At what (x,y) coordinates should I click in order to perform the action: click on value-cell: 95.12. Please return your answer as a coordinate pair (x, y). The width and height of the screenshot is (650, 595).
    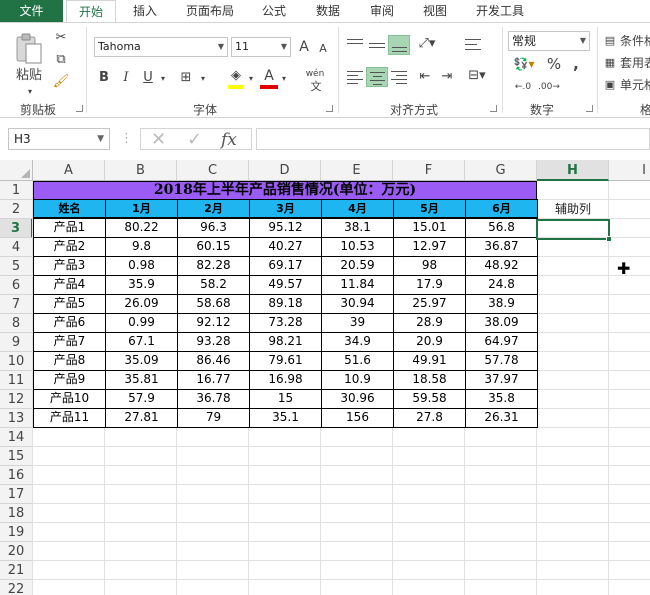
    Looking at the image, I should click on (285, 228).